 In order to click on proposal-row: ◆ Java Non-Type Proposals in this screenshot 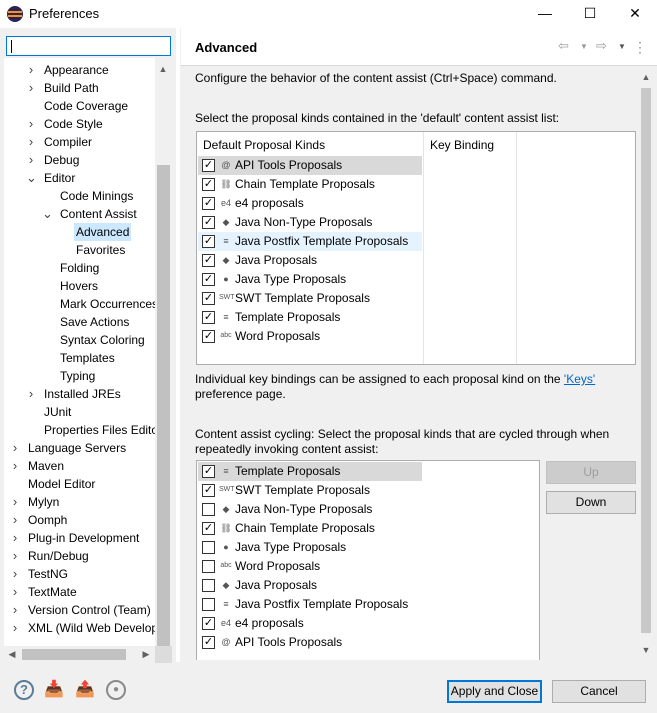, I will do `click(310, 509)`.